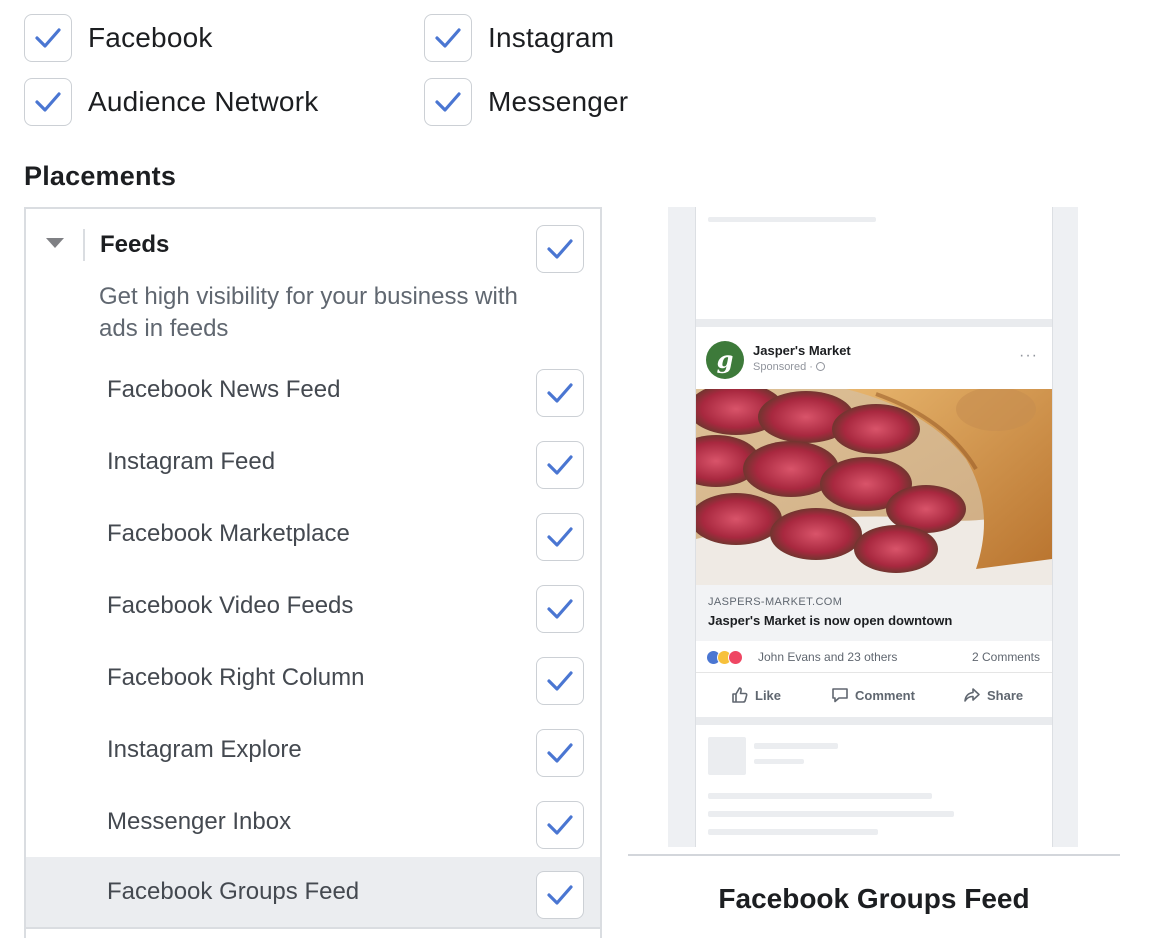  What do you see at coordinates (755, 695) in the screenshot?
I see `like-button: Like` at bounding box center [755, 695].